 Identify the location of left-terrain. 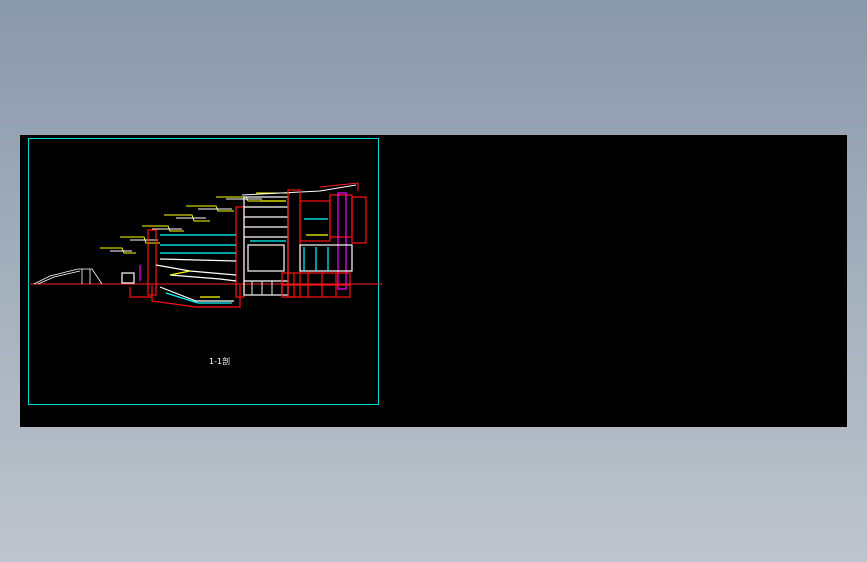
(68, 276).